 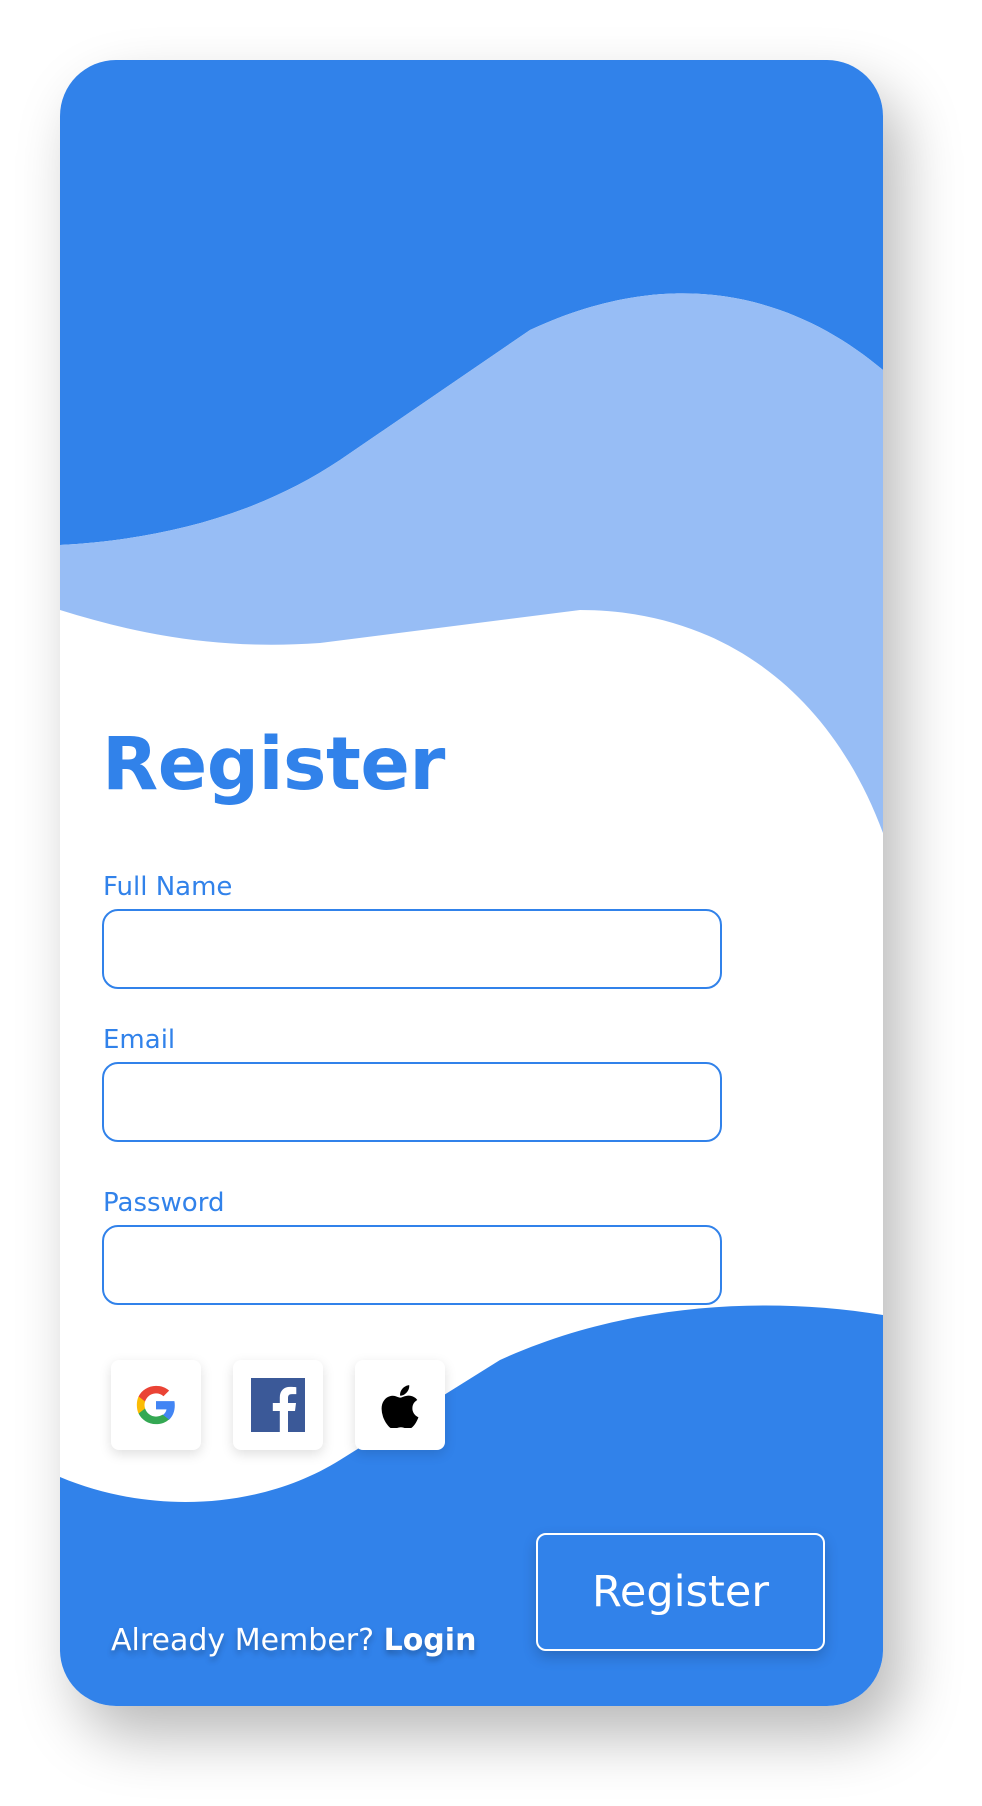 What do you see at coordinates (243, 1640) in the screenshot?
I see `already-member-text: Already Member?` at bounding box center [243, 1640].